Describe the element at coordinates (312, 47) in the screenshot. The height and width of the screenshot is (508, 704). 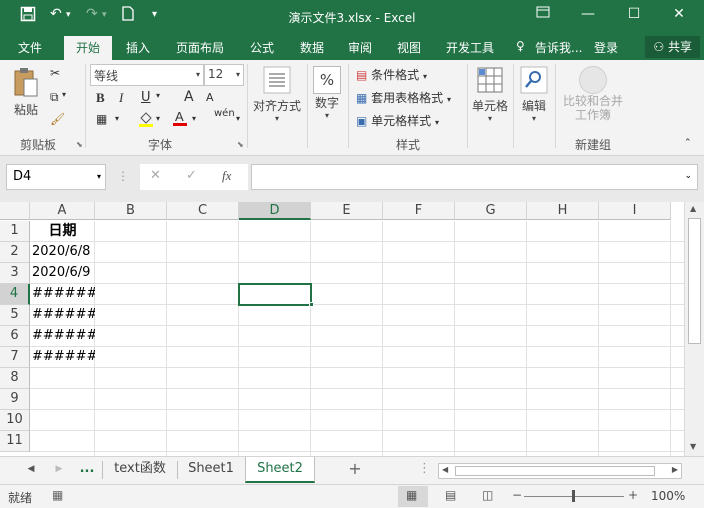
I see `tab-data: 数据` at that location.